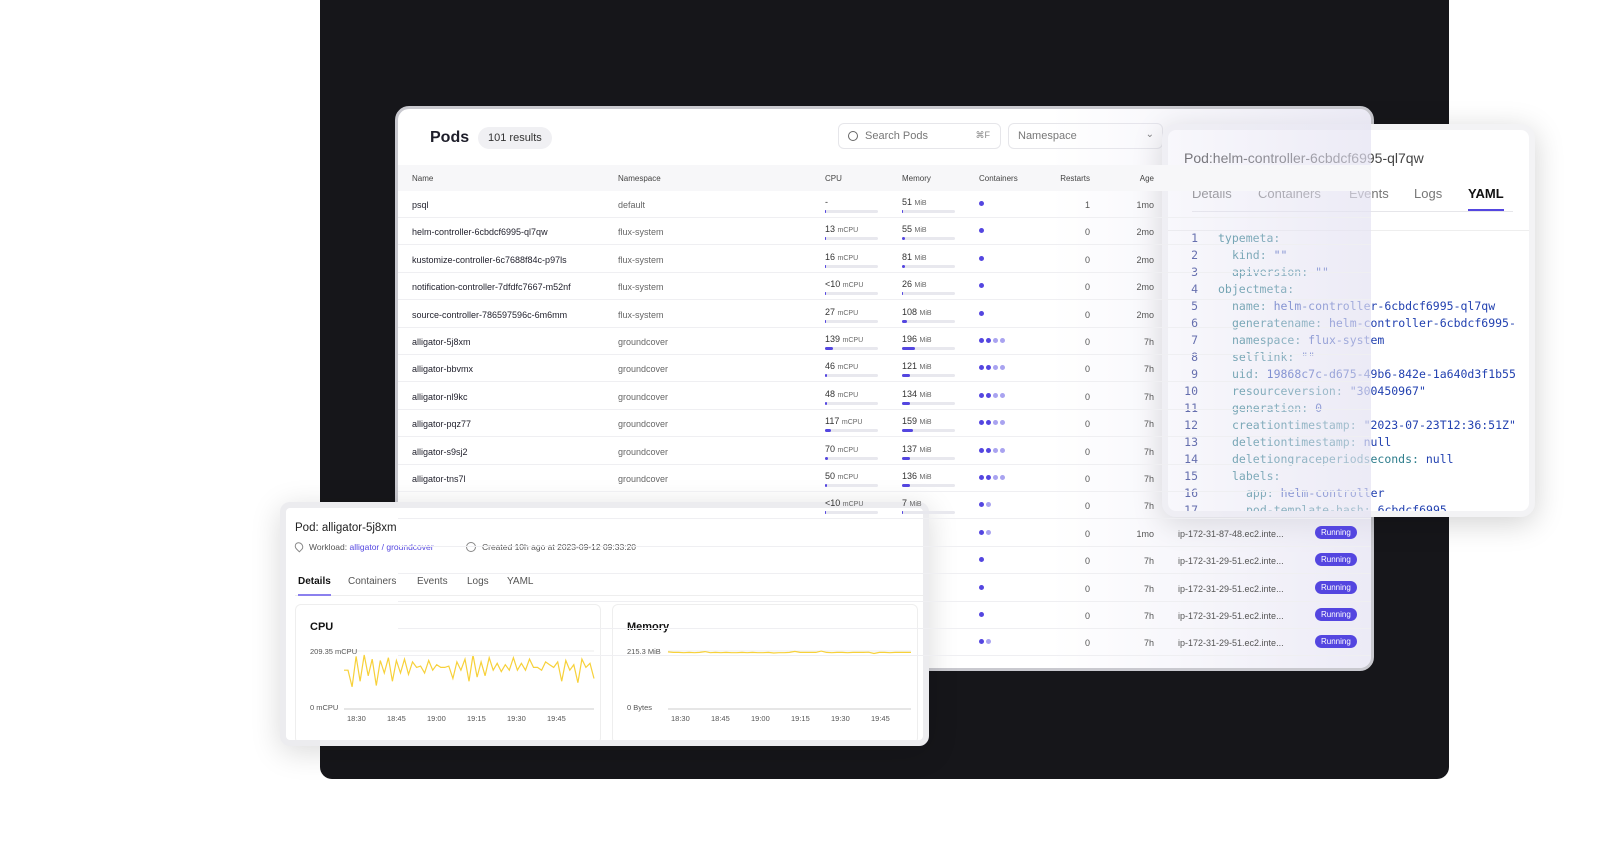 This screenshot has height=861, width=1610. I want to click on age: 2mo, so click(1145, 259).